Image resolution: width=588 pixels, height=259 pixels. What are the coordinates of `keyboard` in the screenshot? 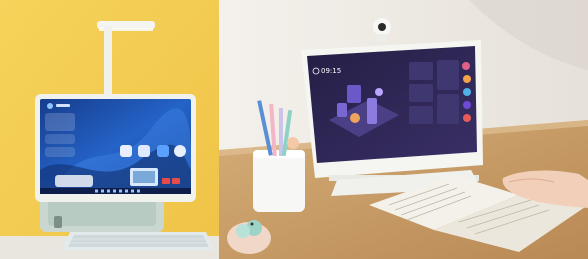 It's located at (138, 241).